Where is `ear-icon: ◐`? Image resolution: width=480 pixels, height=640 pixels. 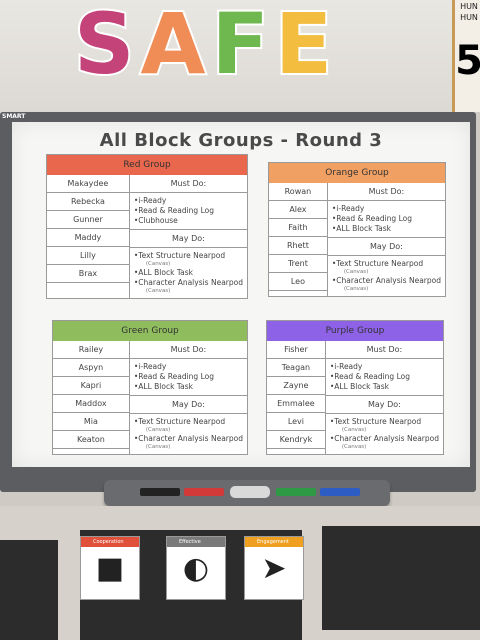
ear-icon: ◐ is located at coordinates (196, 568).